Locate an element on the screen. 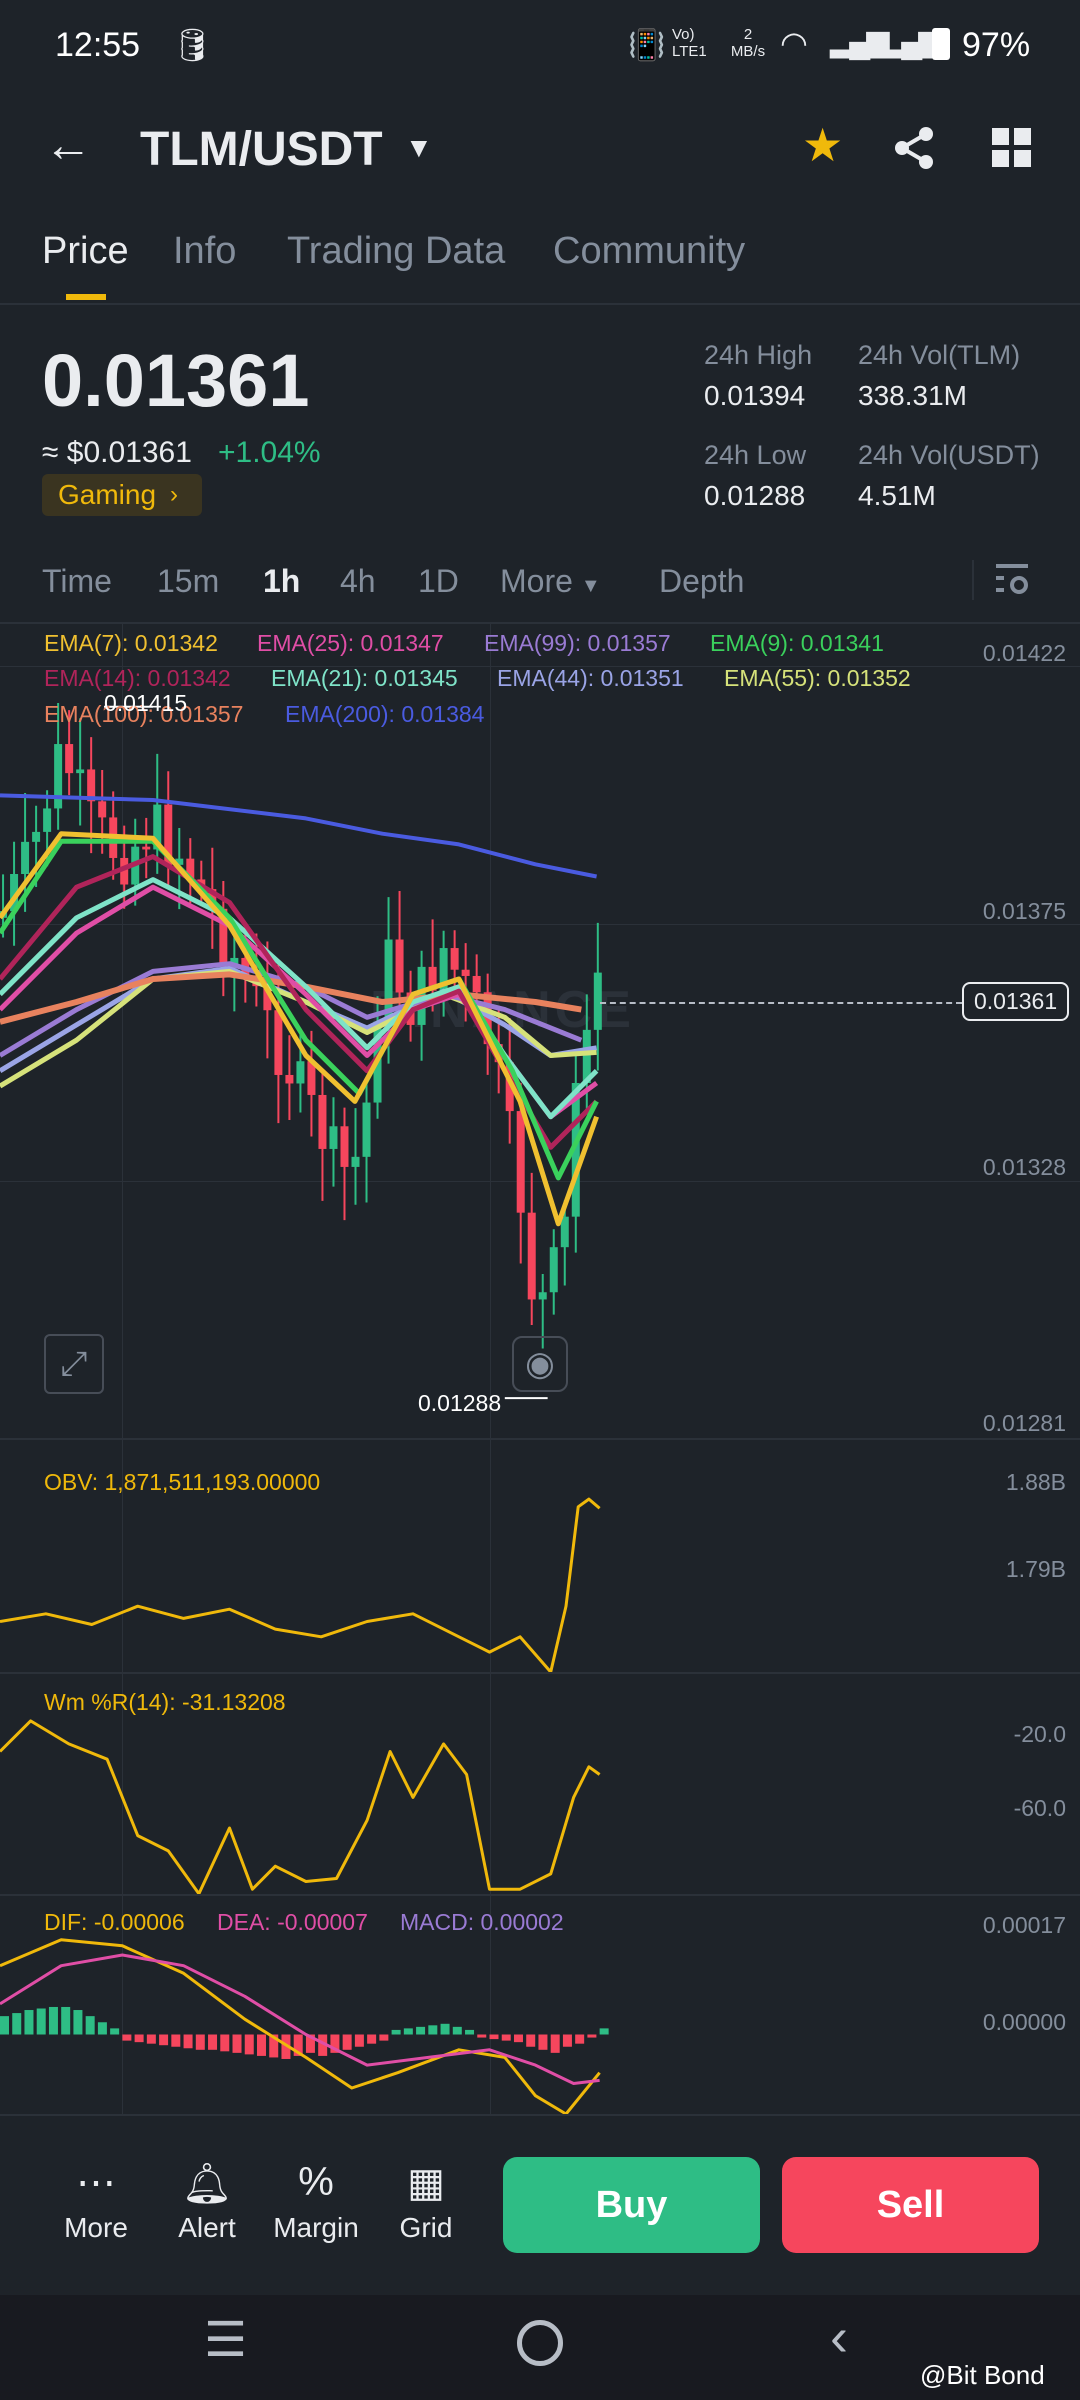 The image size is (1080, 2400). more-dots-icon: ⋯ is located at coordinates (96, 2183).